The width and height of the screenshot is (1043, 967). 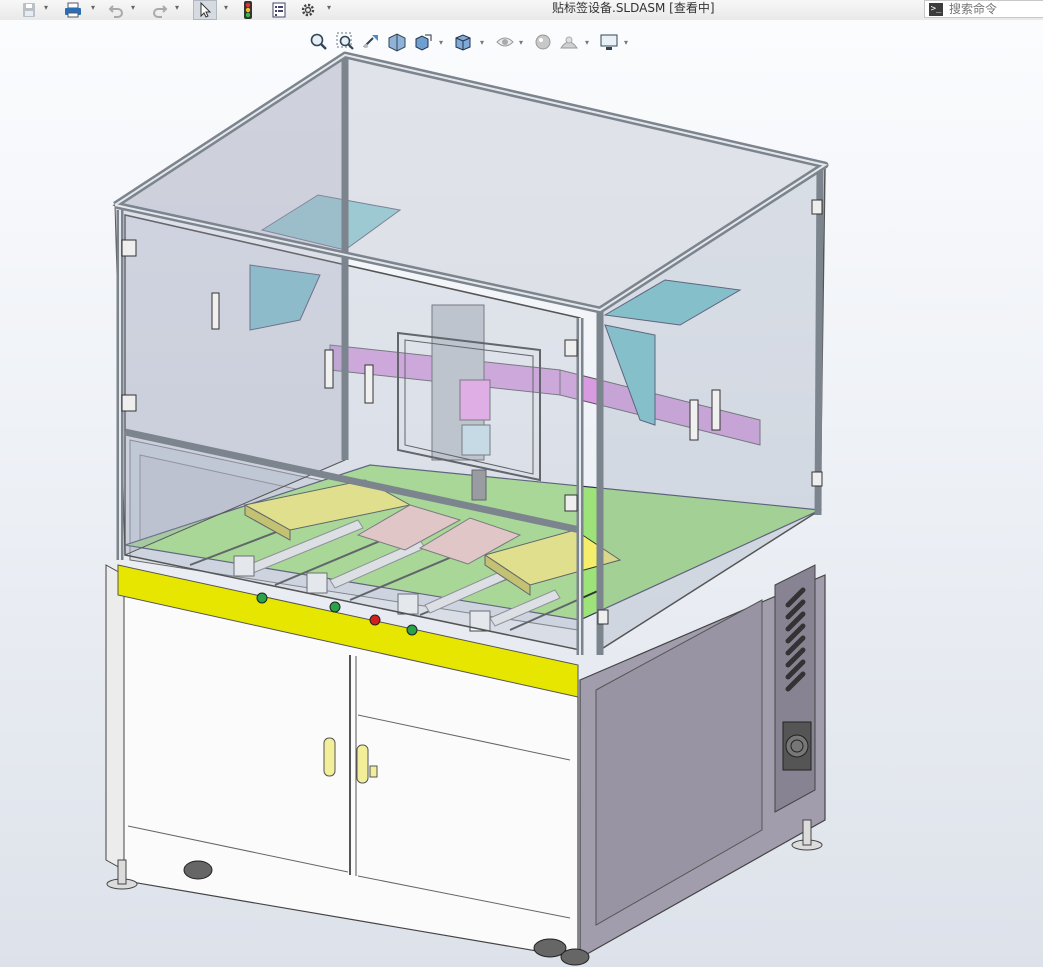 What do you see at coordinates (797, 746) in the screenshot?
I see `cooling-fan-grille` at bounding box center [797, 746].